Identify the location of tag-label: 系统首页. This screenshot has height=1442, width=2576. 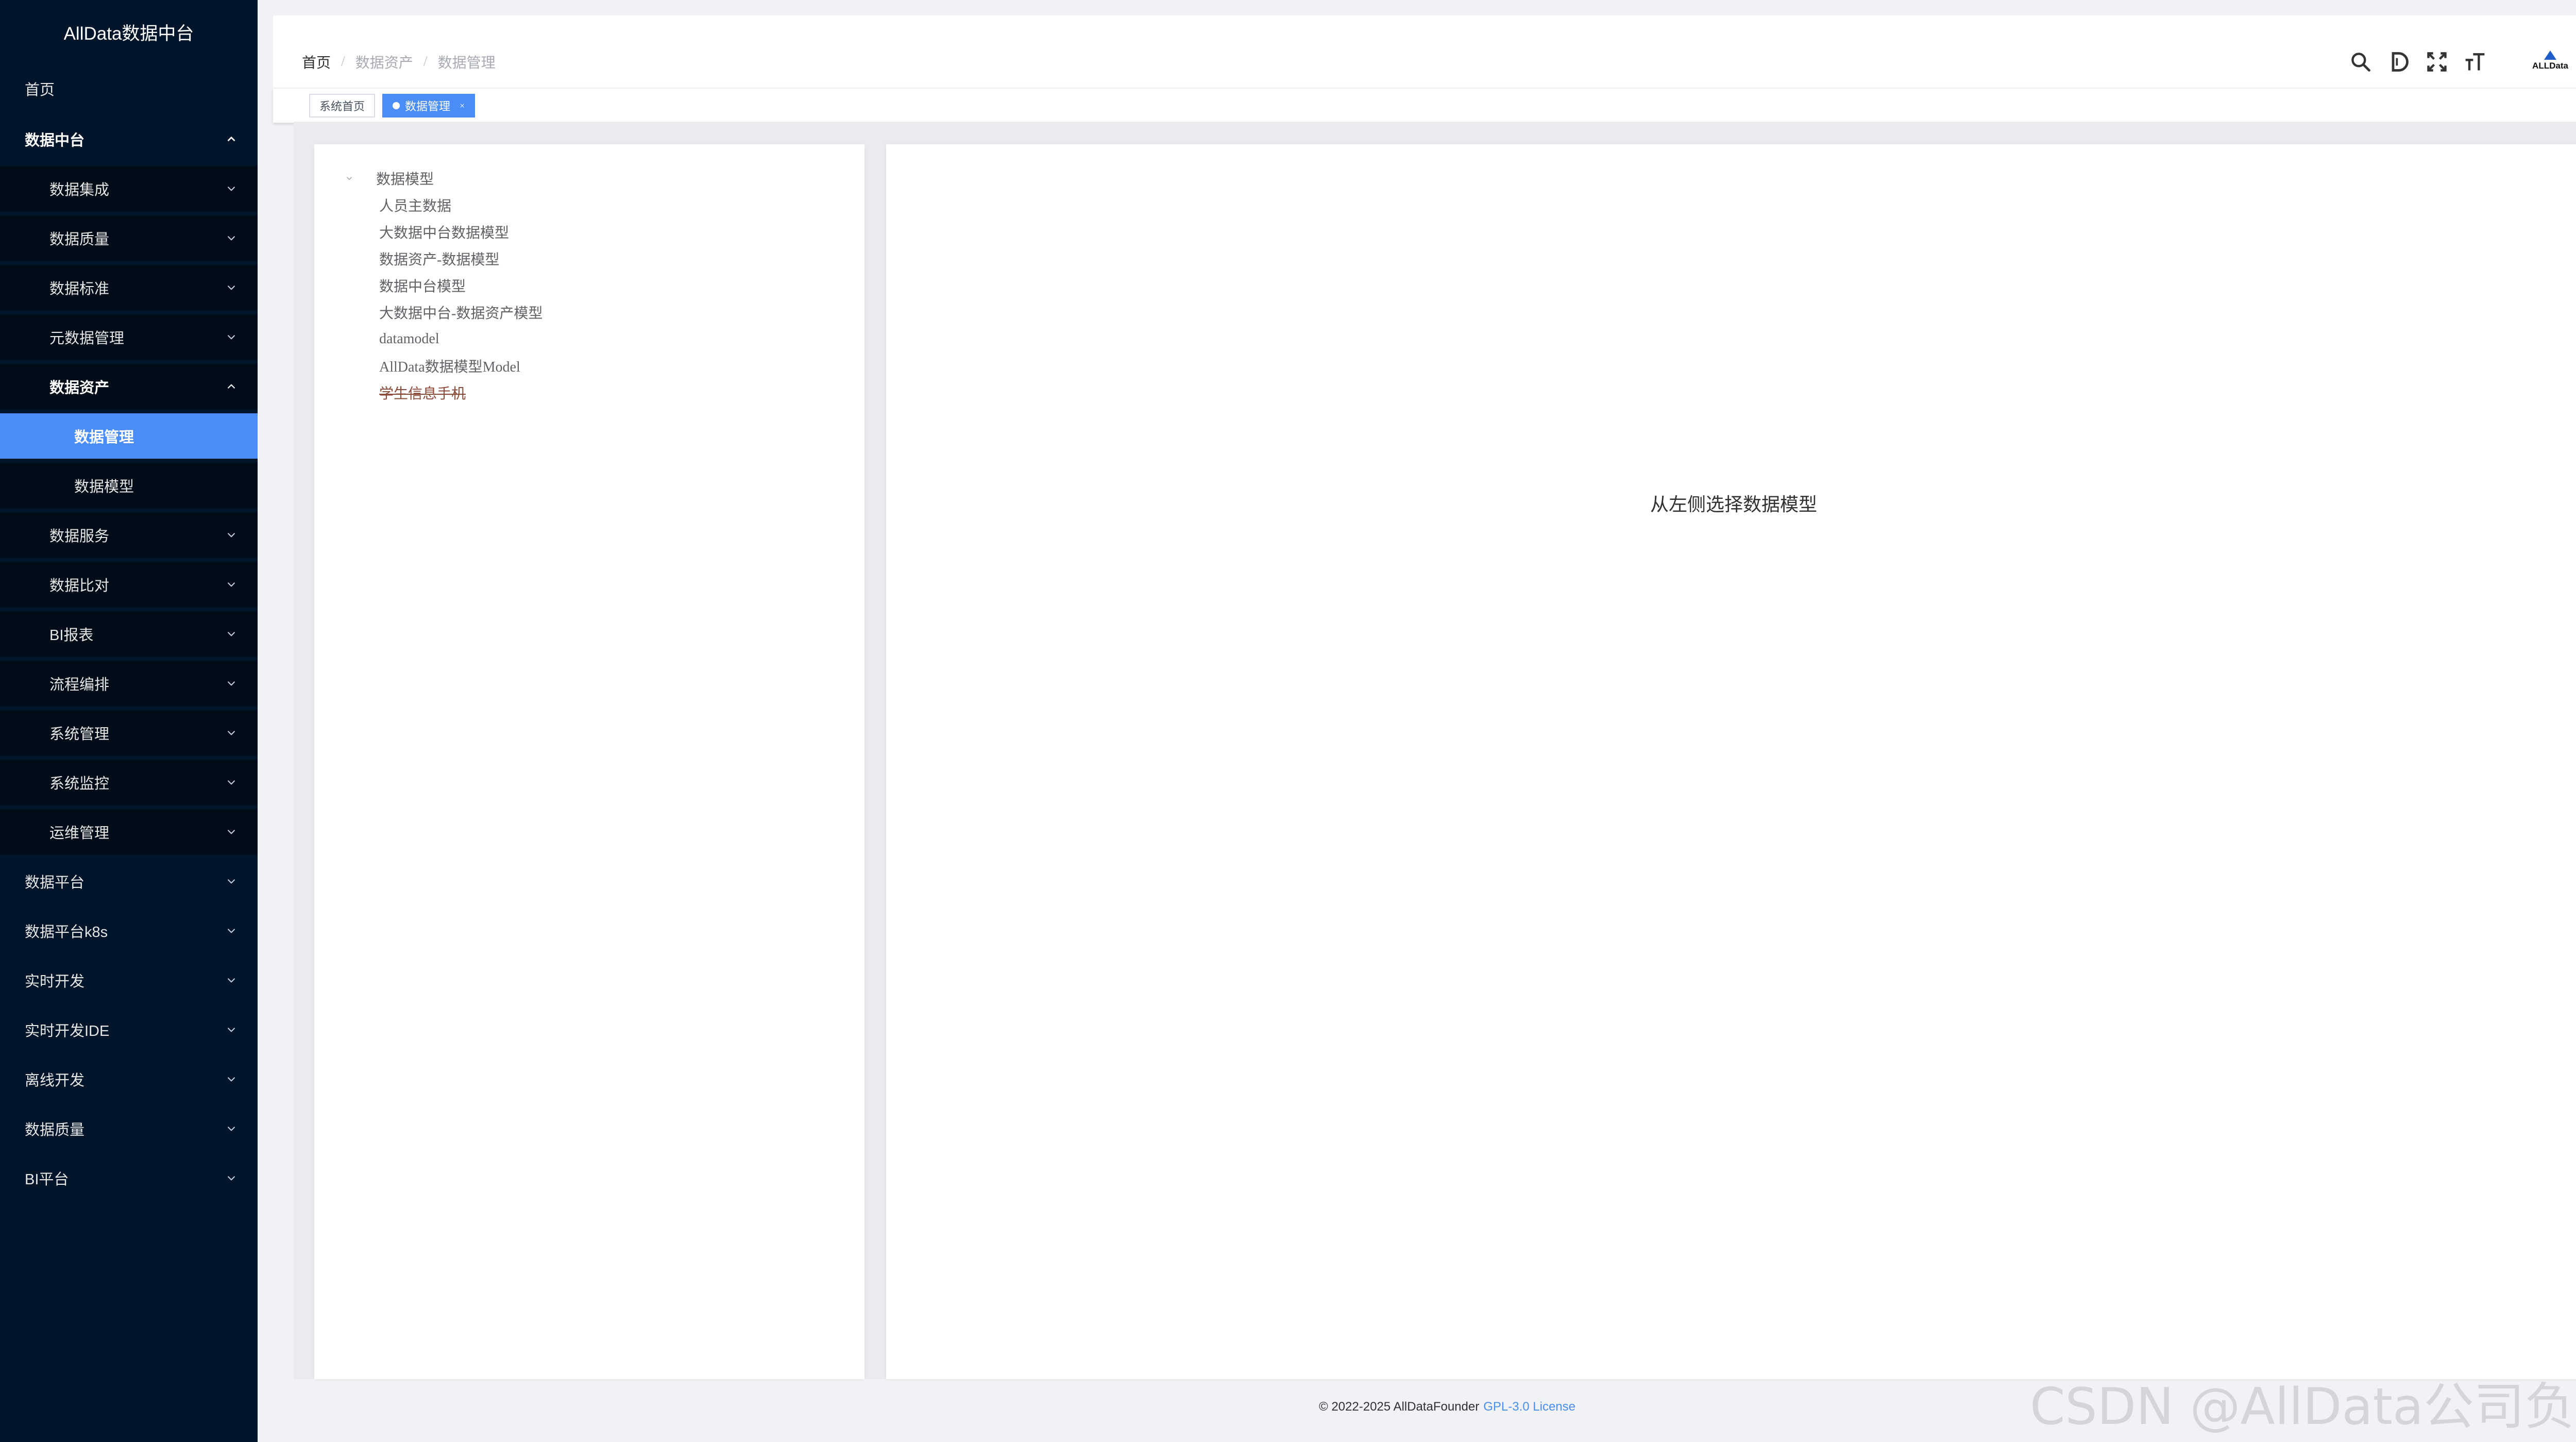
(342, 106).